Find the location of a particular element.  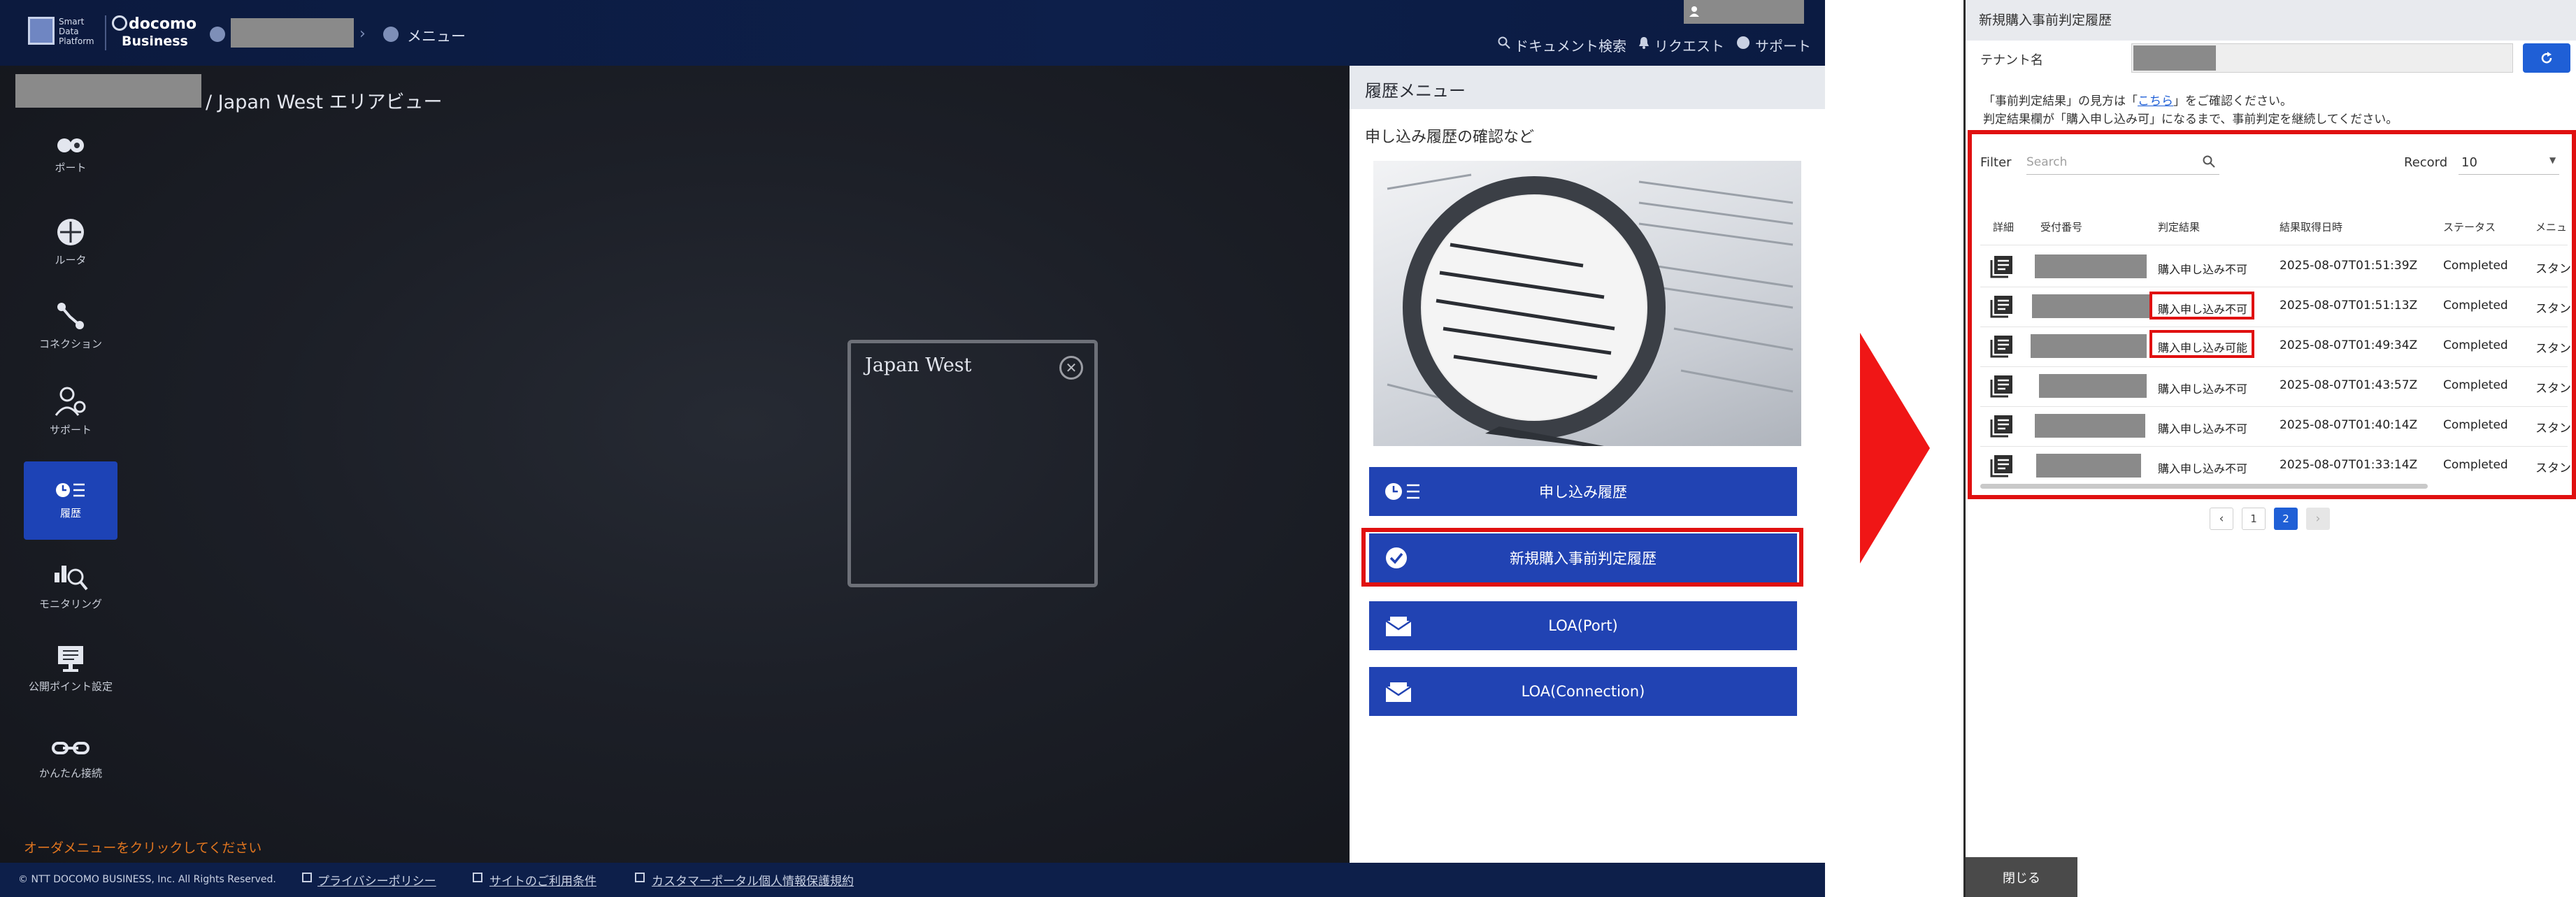

sidebar-item-label: ルータ is located at coordinates (71, 259).